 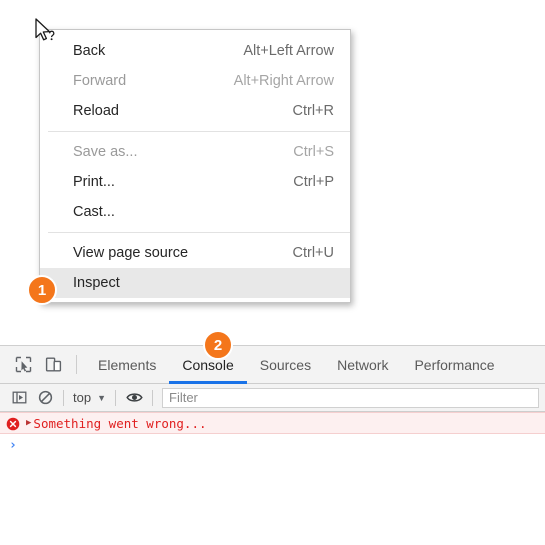 I want to click on menu-item-reload: Reload Ctrl+R, so click(x=195, y=111).